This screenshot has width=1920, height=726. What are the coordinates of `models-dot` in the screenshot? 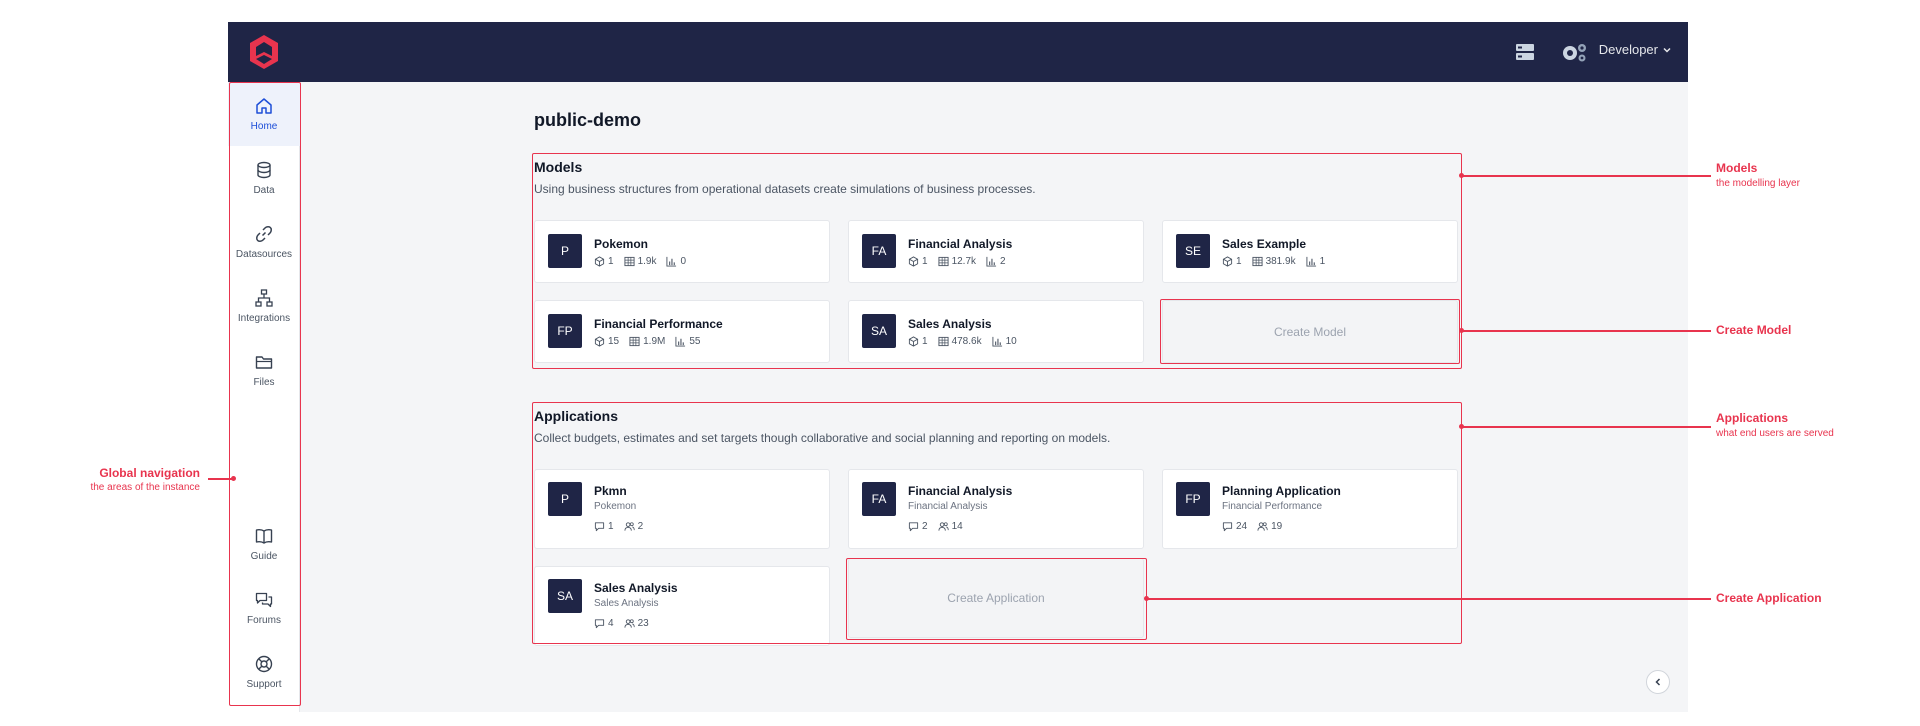 It's located at (1461, 175).